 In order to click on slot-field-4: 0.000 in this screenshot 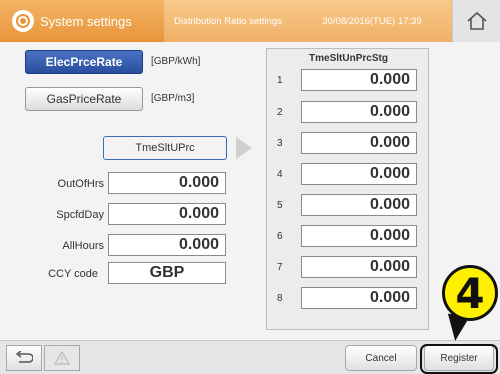, I will do `click(359, 174)`.